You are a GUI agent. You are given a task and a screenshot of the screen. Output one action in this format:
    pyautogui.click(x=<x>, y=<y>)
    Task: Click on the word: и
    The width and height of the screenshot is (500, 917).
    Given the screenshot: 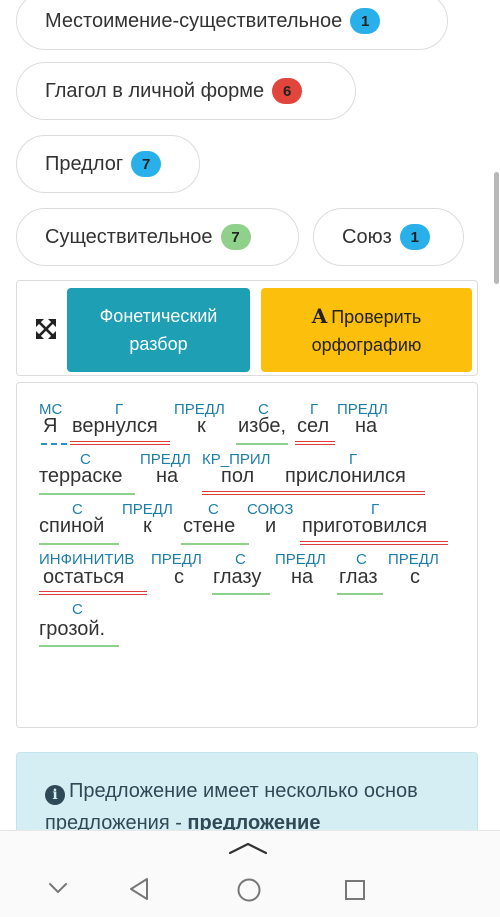 What is the action you would take?
    pyautogui.click(x=270, y=526)
    